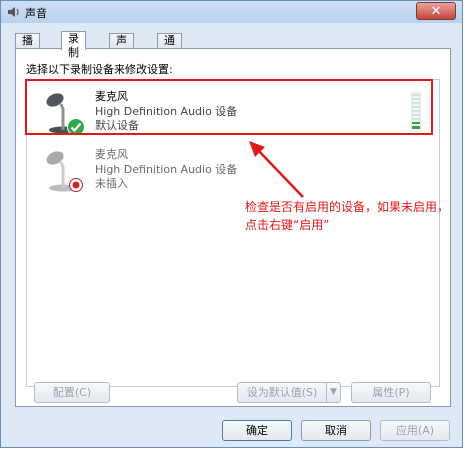 This screenshot has width=465, height=450. What do you see at coordinates (111, 154) in the screenshot?
I see `device-name: 麦克风` at bounding box center [111, 154].